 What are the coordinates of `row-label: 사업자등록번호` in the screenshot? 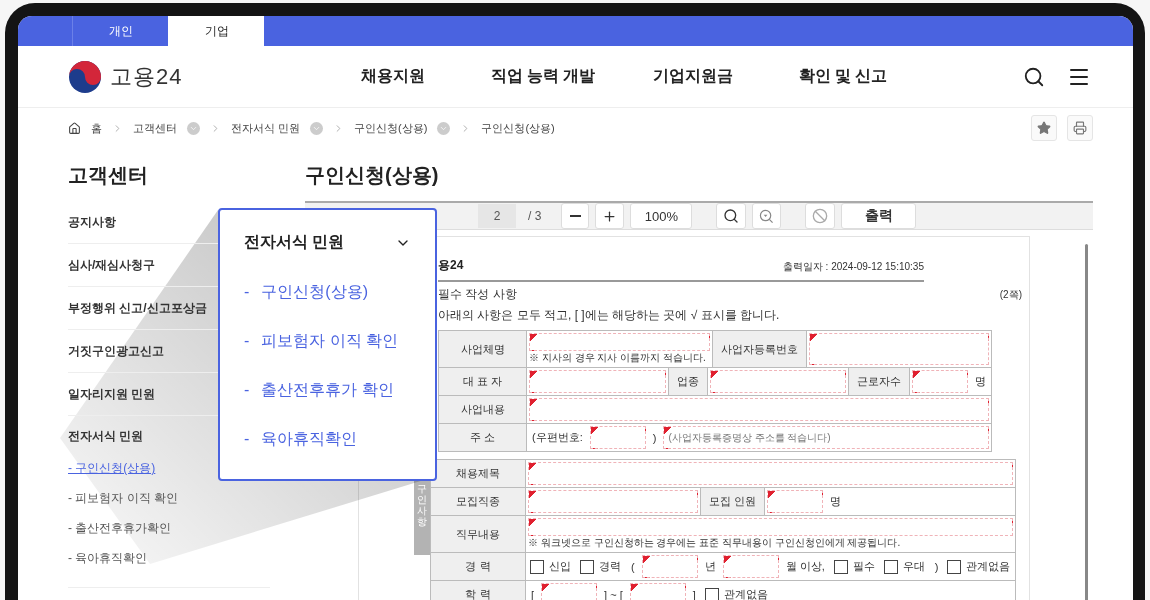 It's located at (759, 349).